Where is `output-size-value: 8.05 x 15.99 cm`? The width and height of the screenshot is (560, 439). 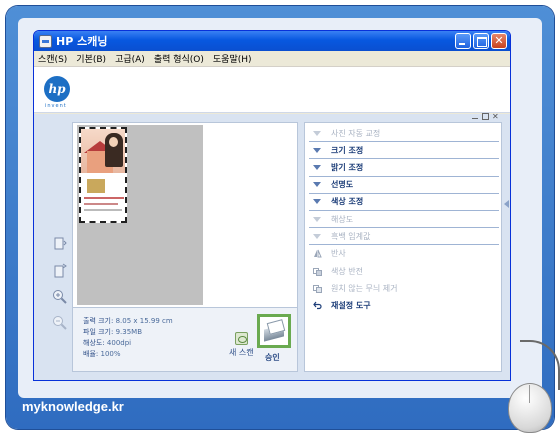 output-size-value: 8.05 x 15.99 cm is located at coordinates (144, 321).